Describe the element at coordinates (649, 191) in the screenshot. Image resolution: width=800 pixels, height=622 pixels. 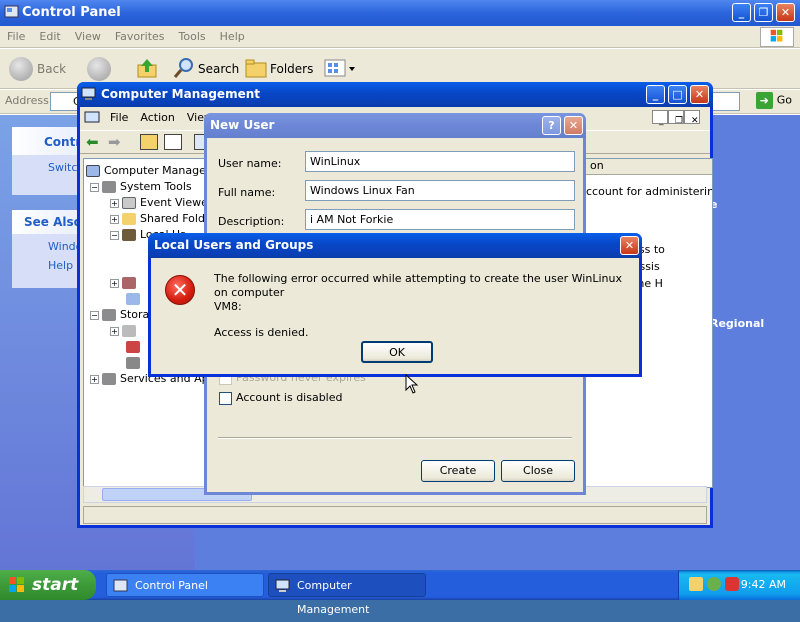
I see `list-row: ccount for administering th` at that location.